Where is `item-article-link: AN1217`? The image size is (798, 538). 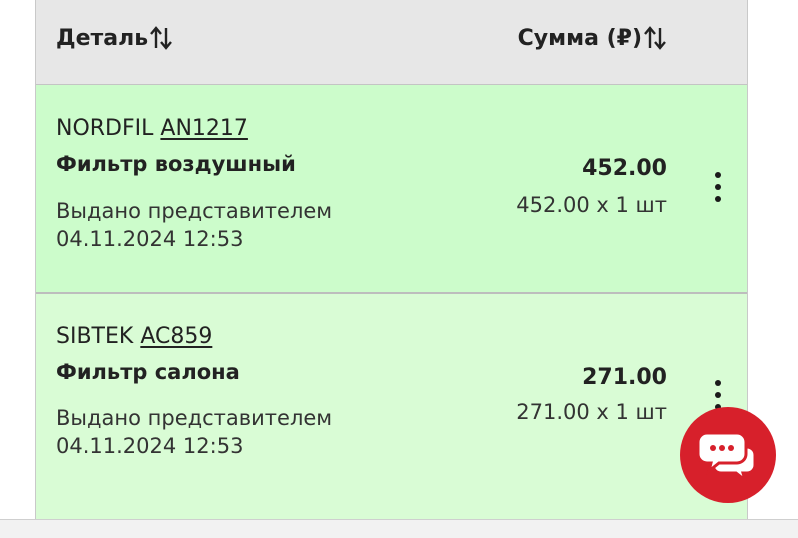
item-article-link: AN1217 is located at coordinates (204, 128).